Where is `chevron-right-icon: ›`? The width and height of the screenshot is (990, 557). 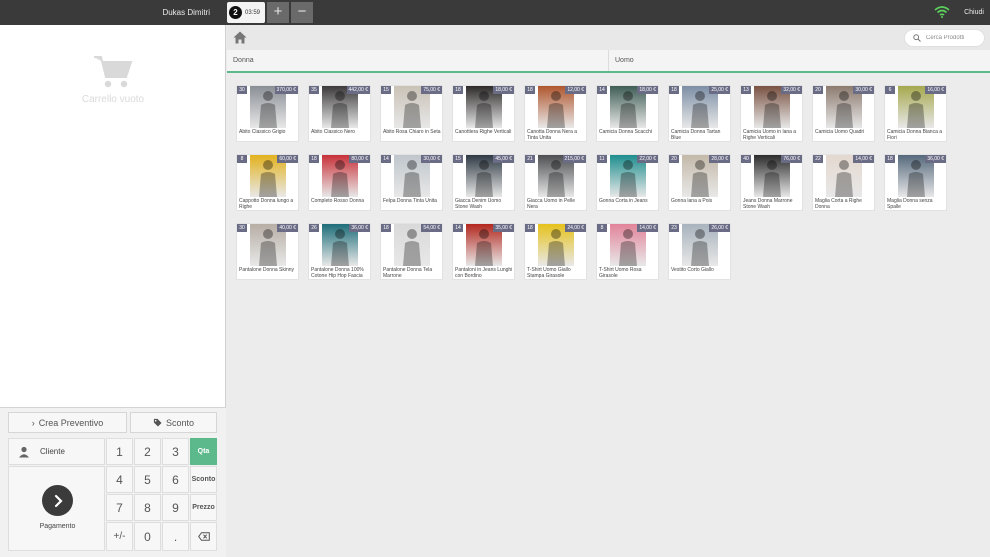
chevron-right-icon: › is located at coordinates (33, 422).